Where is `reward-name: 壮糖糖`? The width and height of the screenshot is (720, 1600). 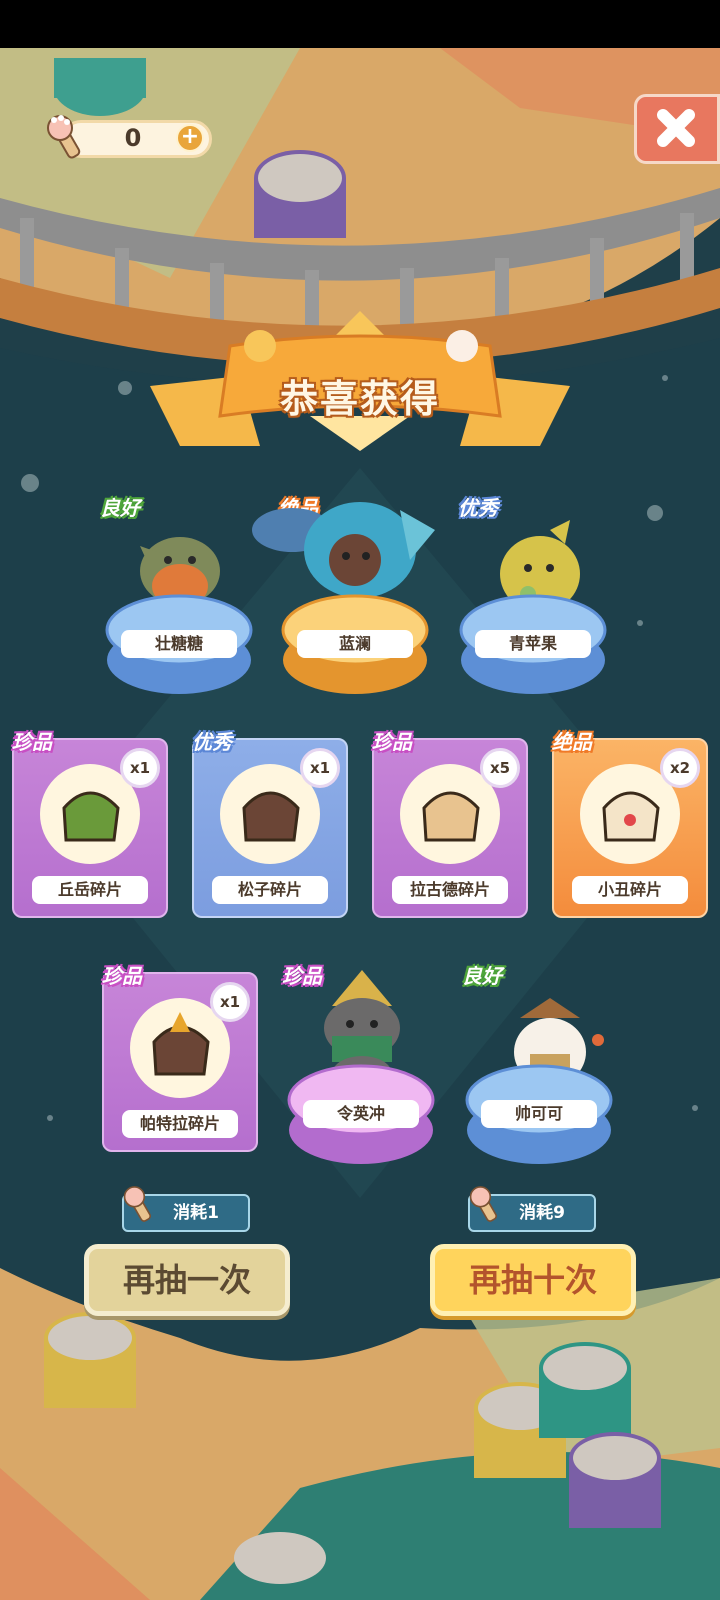
reward-name: 壮糖糖 is located at coordinates (179, 644).